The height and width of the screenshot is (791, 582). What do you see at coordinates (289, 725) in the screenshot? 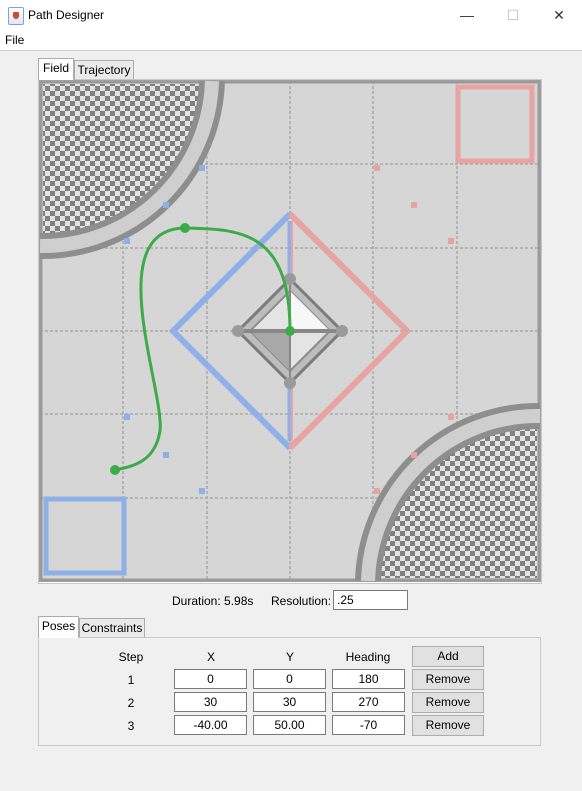
I see `pose-y-input: 50.00` at bounding box center [289, 725].